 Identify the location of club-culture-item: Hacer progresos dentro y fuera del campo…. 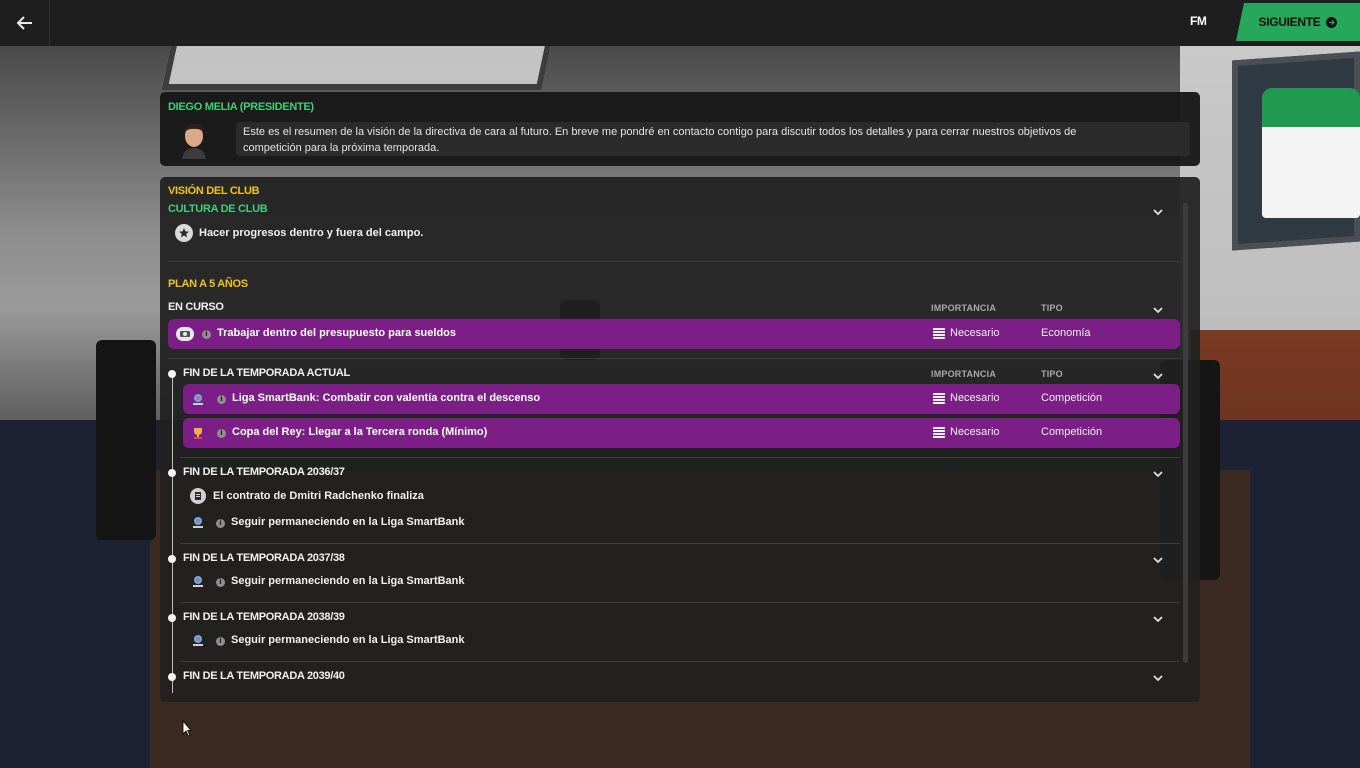
(311, 233).